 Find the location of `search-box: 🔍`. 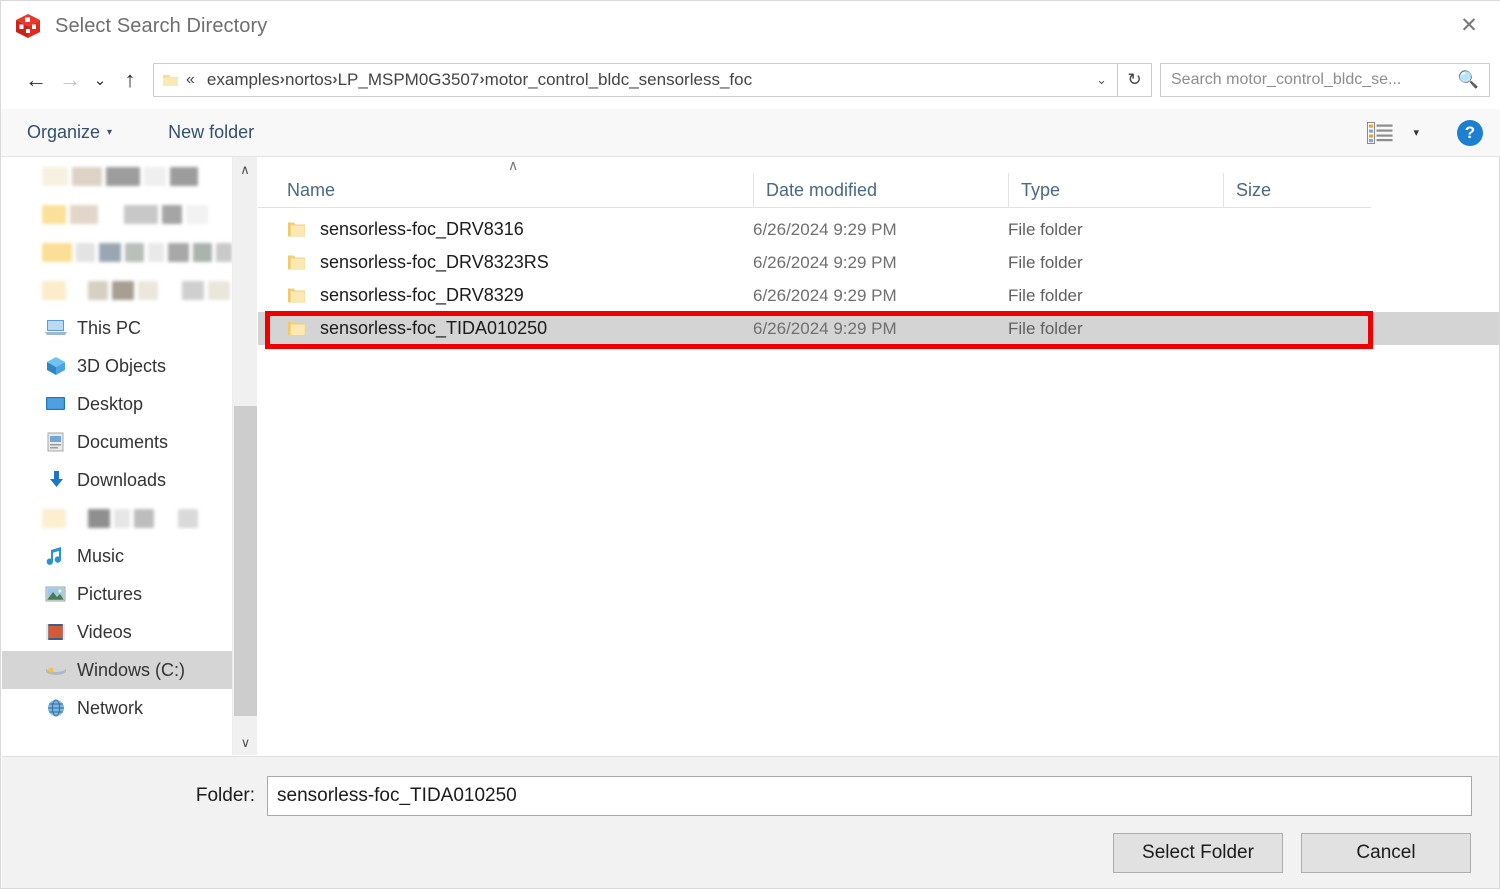

search-box: 🔍 is located at coordinates (1325, 80).